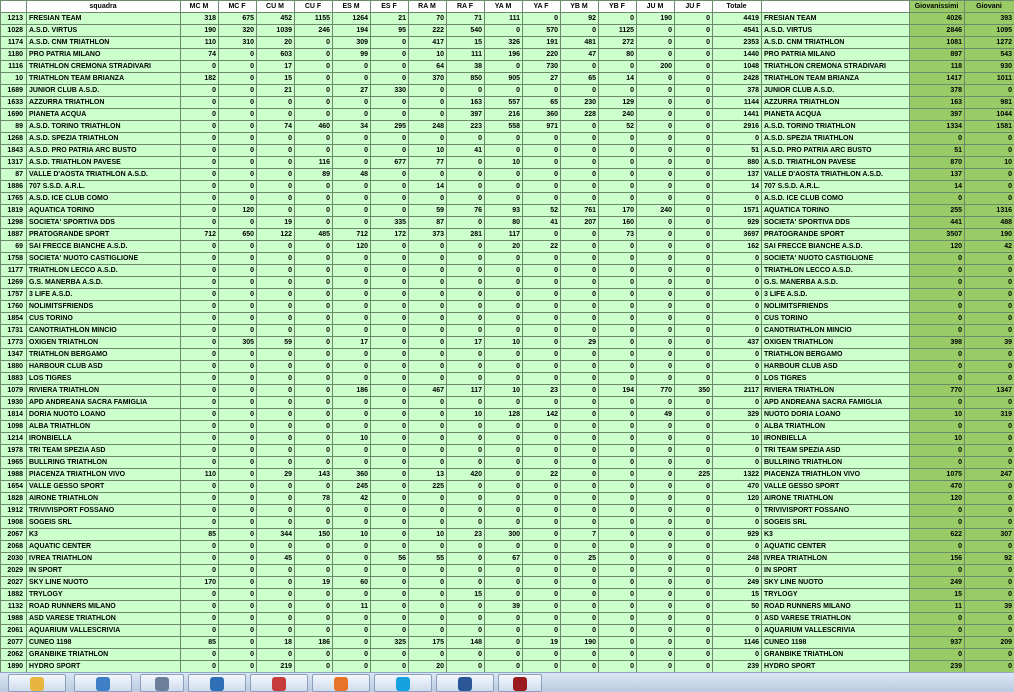  What do you see at coordinates (103, 222) in the screenshot?
I see `team-name-cell: SOCIETA' SPORTIVA DDS` at bounding box center [103, 222].